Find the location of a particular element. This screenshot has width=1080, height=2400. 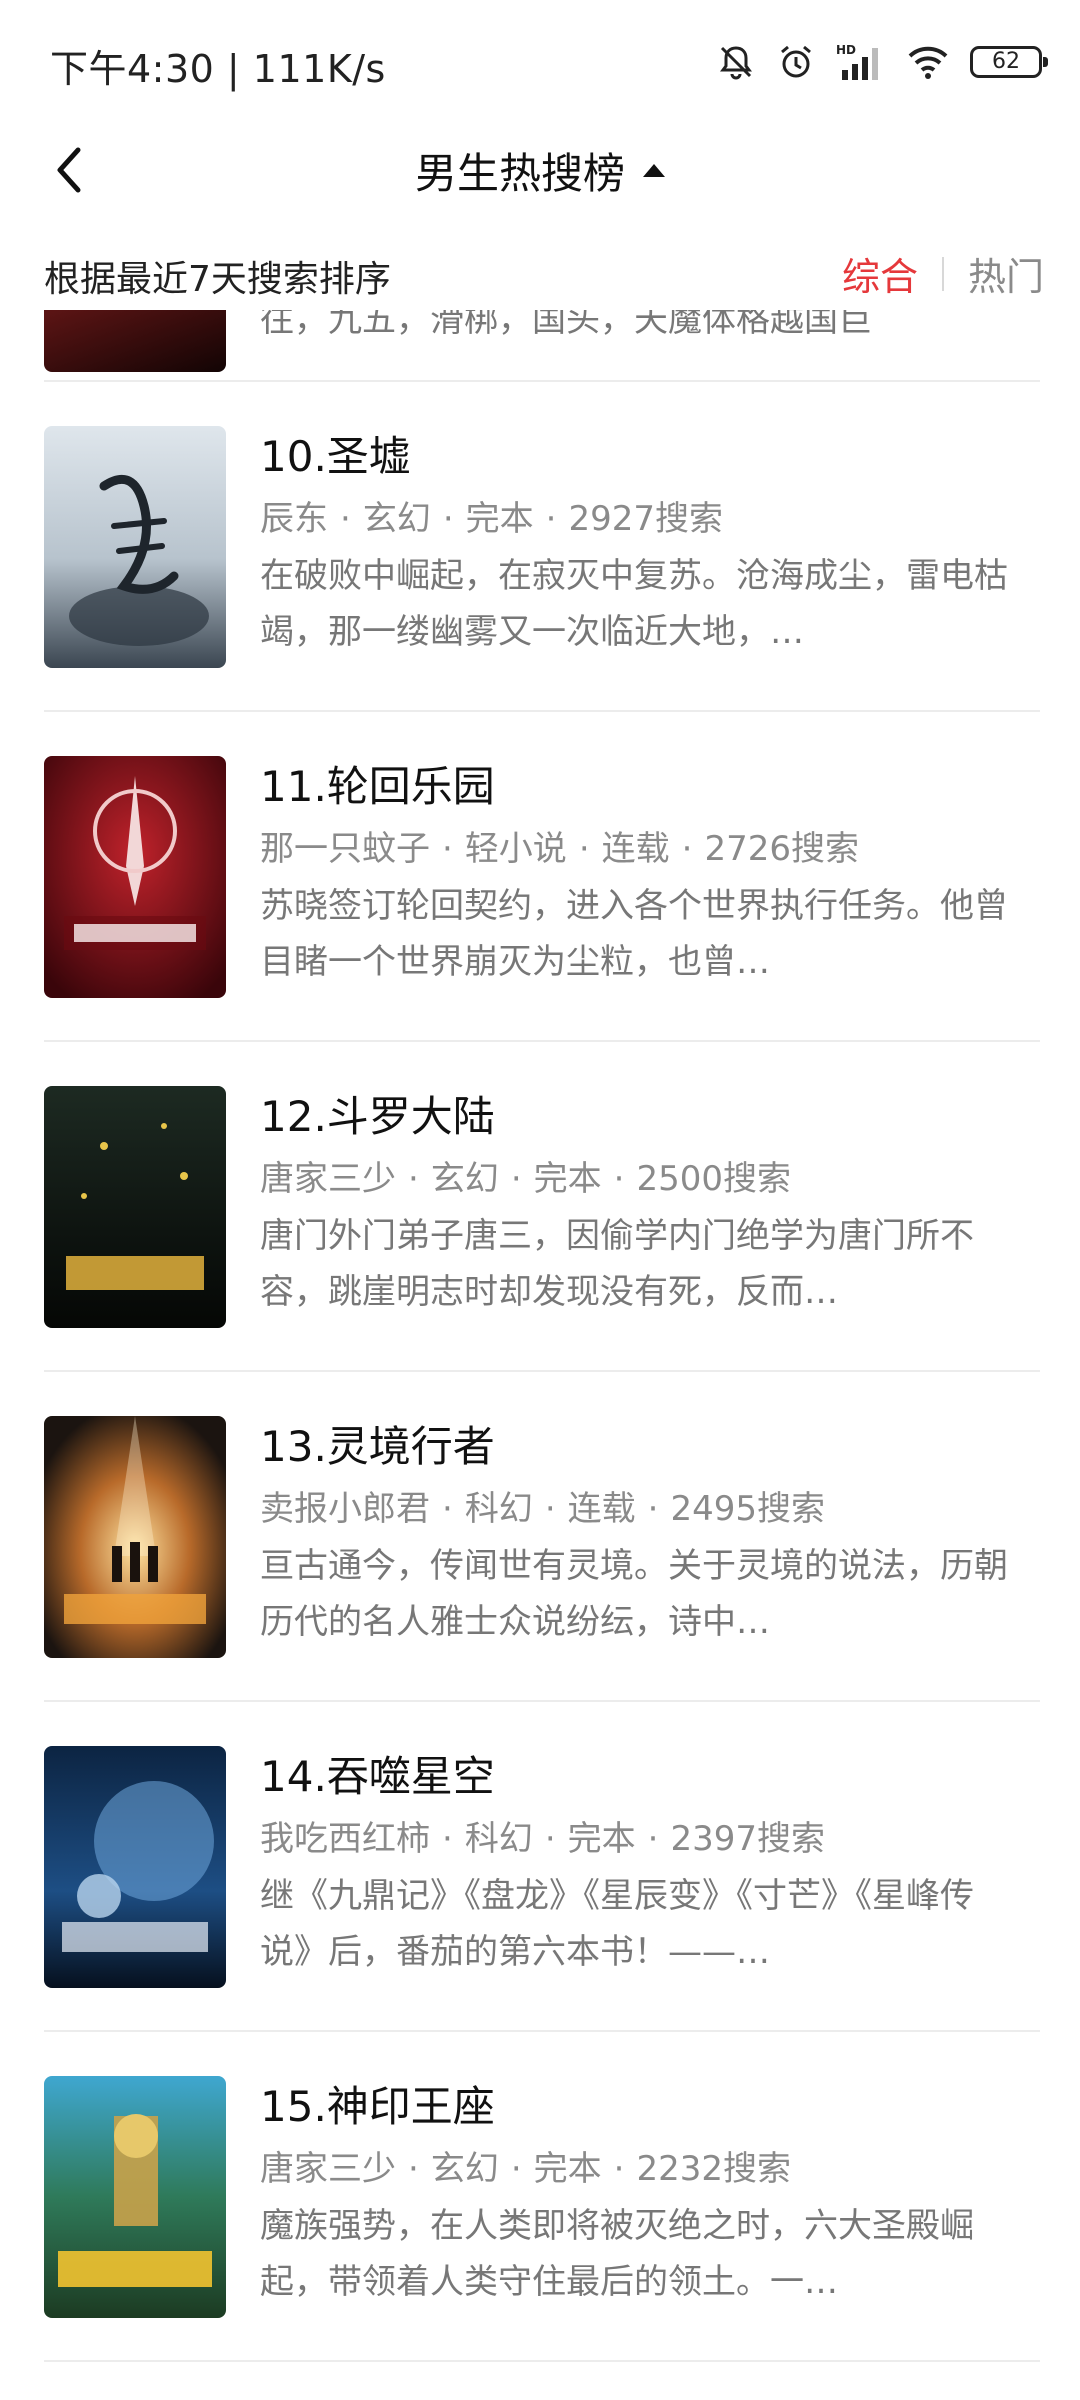

book-meta: 那一只蚊子 · 轻小说 · 连载 · 2726搜索 is located at coordinates (559, 849).